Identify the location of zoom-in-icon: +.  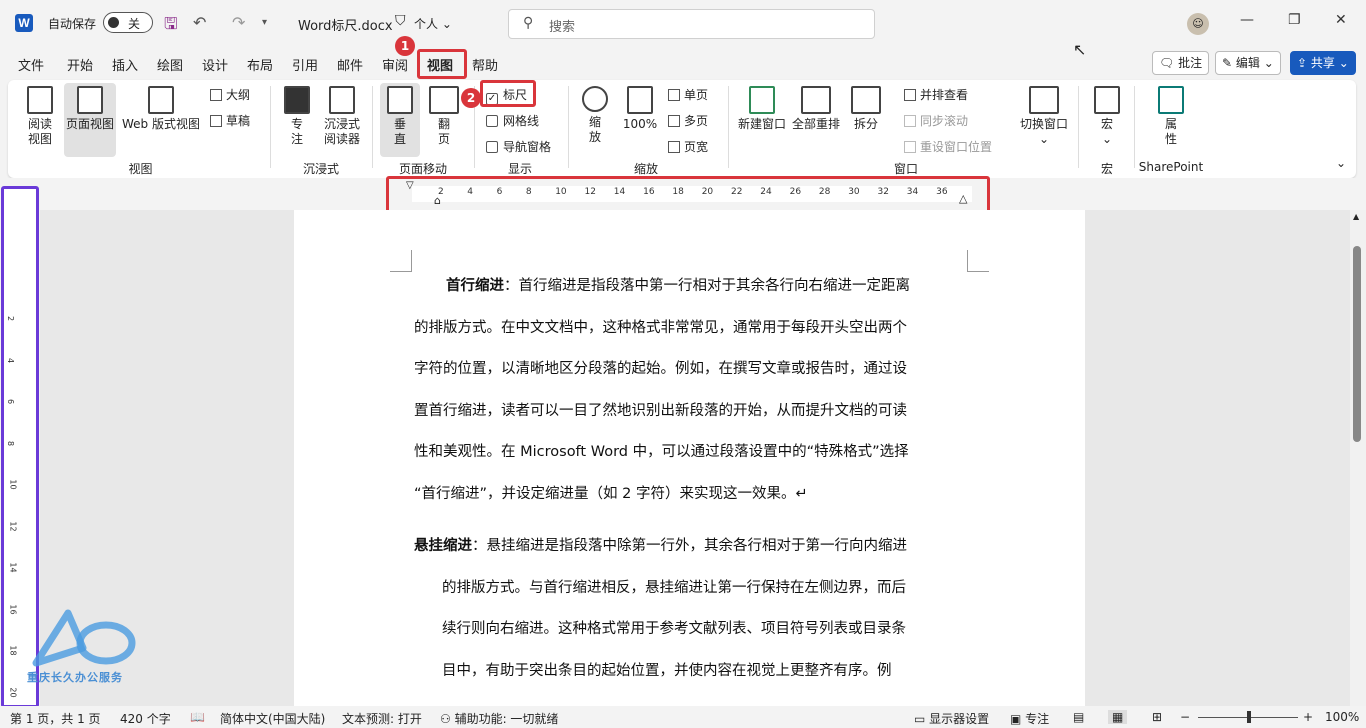
(1308, 717).